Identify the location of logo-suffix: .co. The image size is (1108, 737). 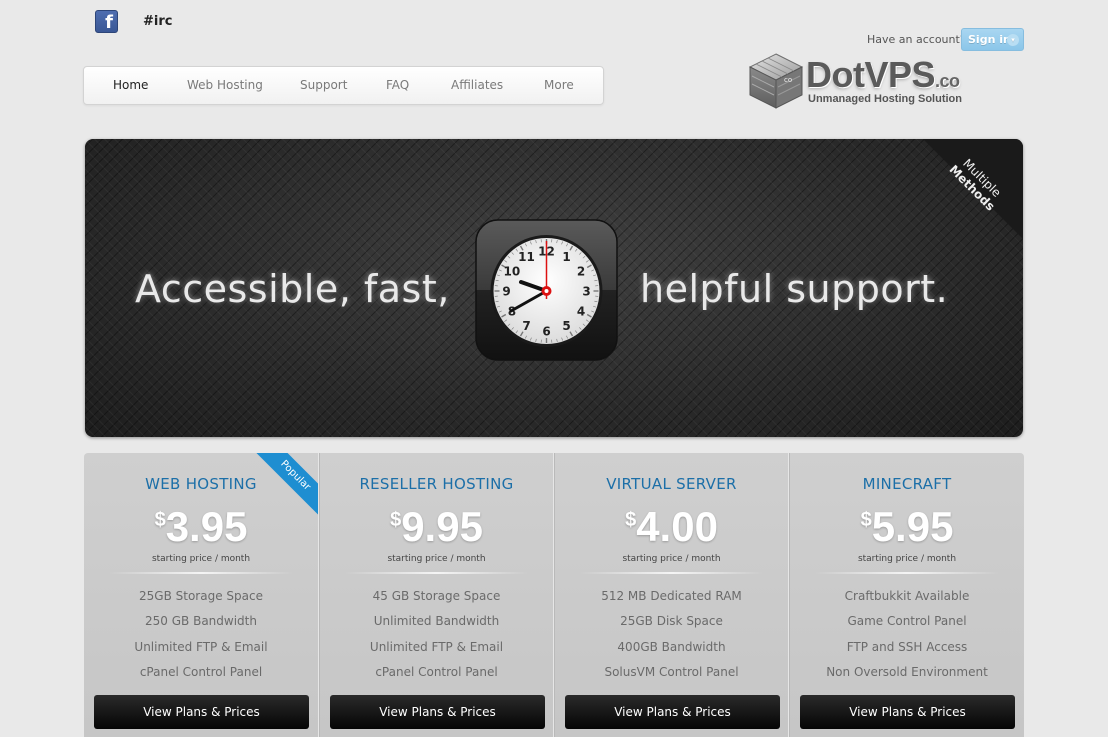
(947, 81).